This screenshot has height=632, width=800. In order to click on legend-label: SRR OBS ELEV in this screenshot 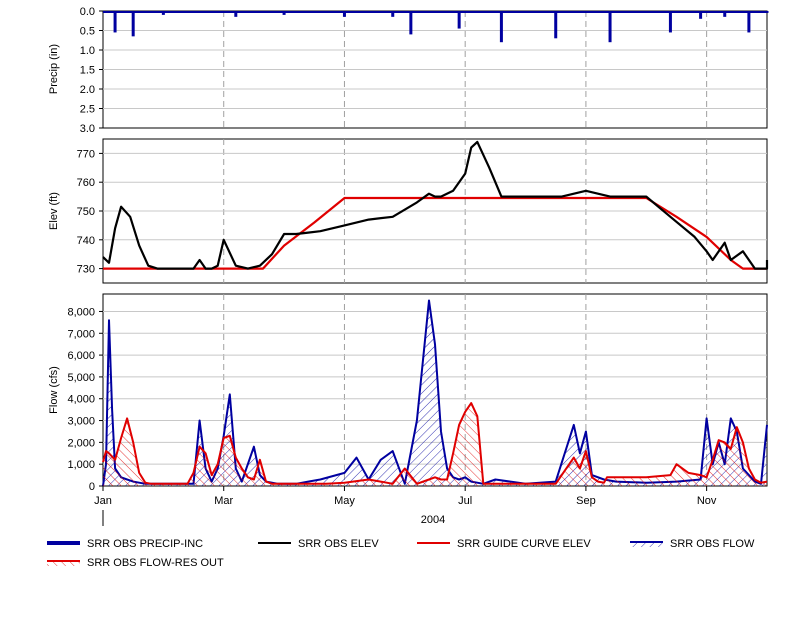, I will do `click(338, 544)`.